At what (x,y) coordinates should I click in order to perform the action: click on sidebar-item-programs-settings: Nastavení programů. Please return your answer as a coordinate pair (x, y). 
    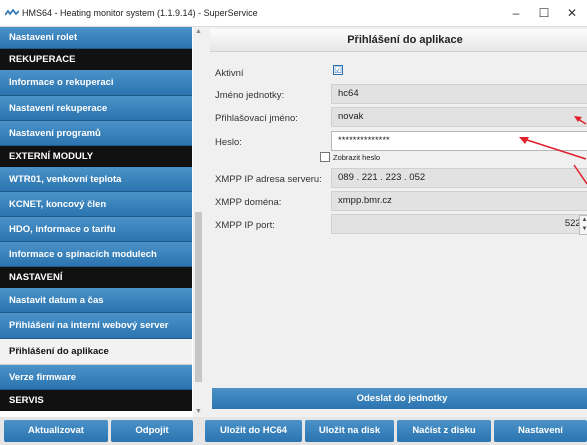
    Looking at the image, I should click on (96, 133).